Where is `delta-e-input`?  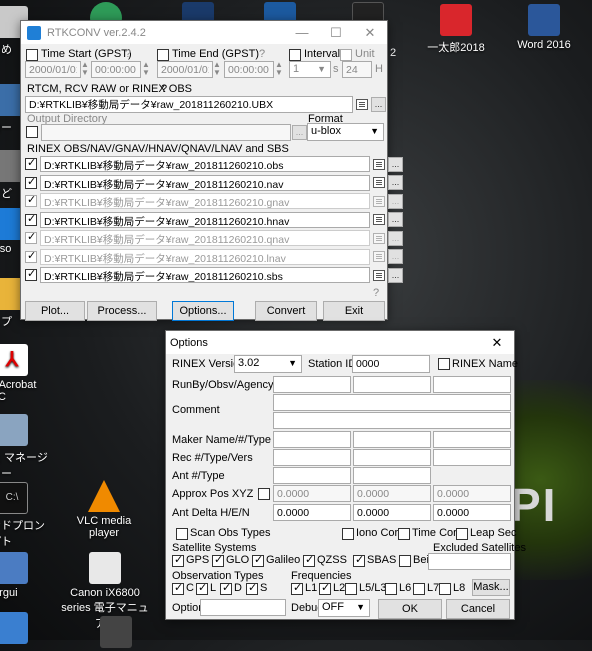 delta-e-input is located at coordinates (392, 512).